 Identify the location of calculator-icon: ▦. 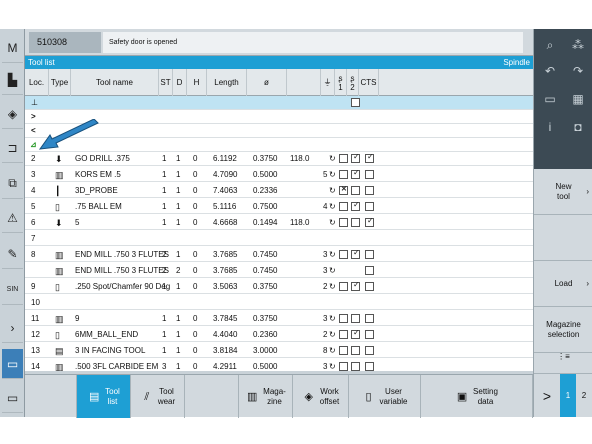
(578, 99).